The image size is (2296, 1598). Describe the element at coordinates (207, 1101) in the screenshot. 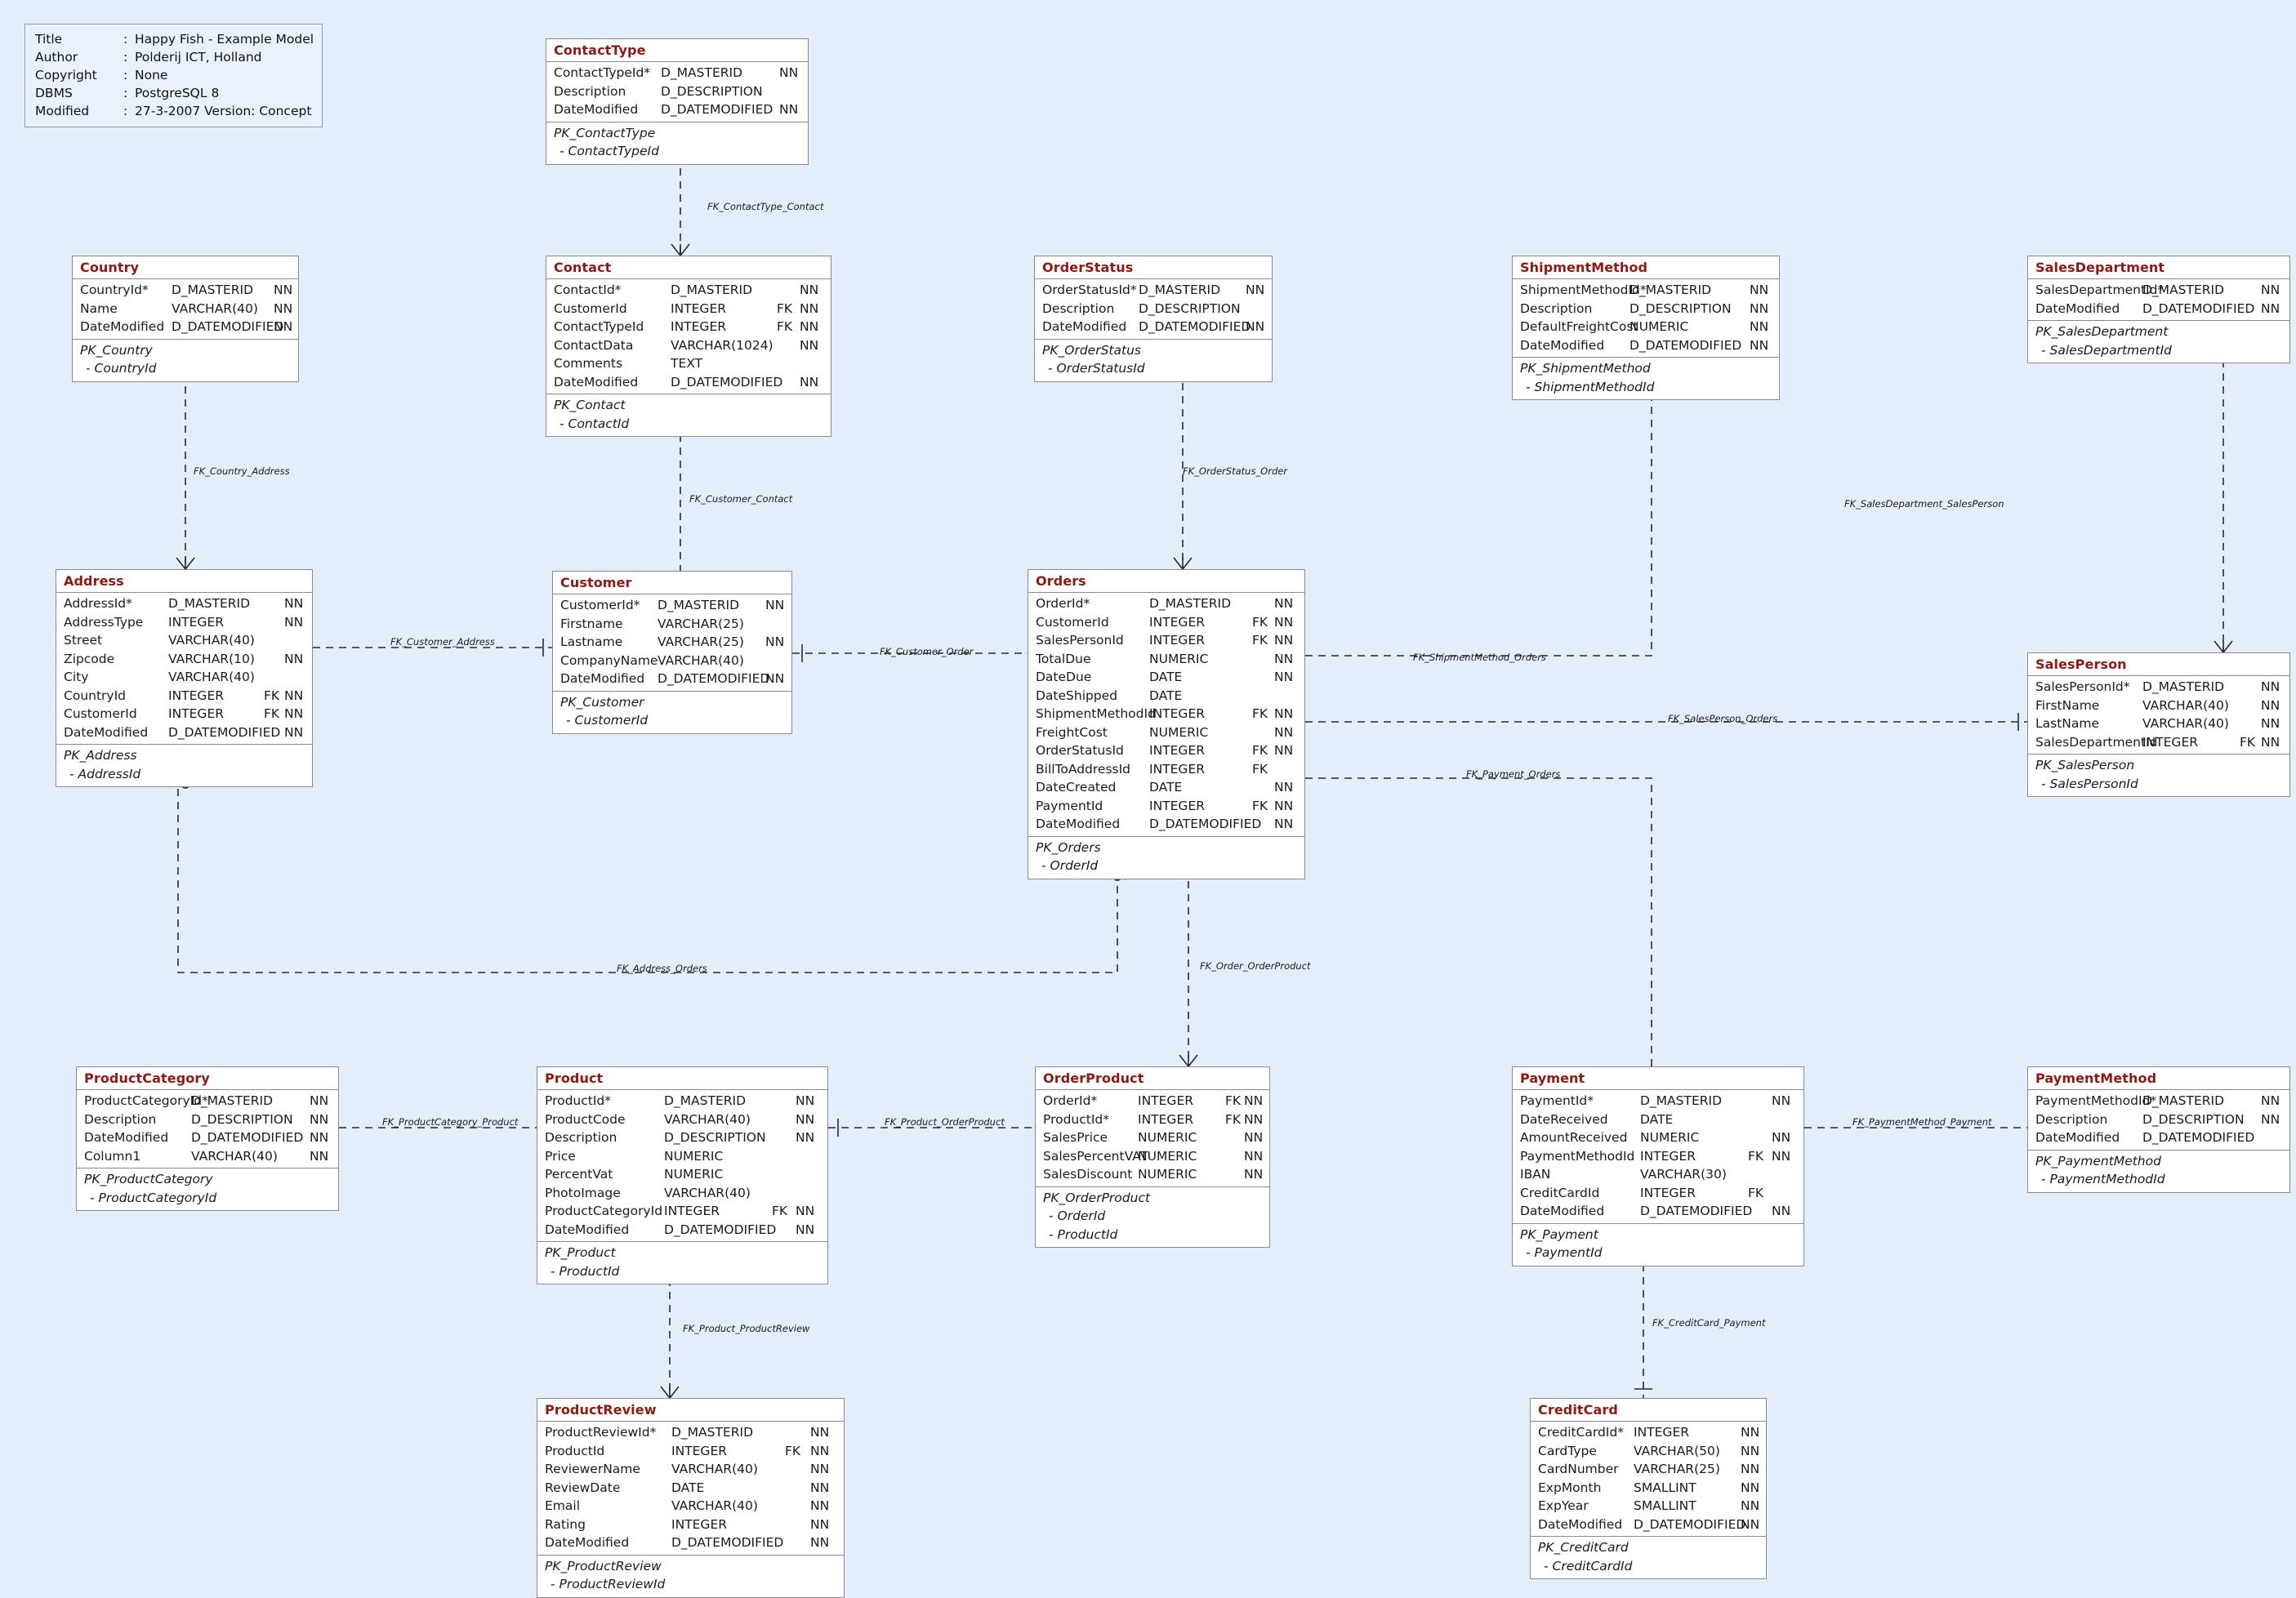

I see `attribute-row: ProductCategoryId* D_MASTERID NN` at that location.